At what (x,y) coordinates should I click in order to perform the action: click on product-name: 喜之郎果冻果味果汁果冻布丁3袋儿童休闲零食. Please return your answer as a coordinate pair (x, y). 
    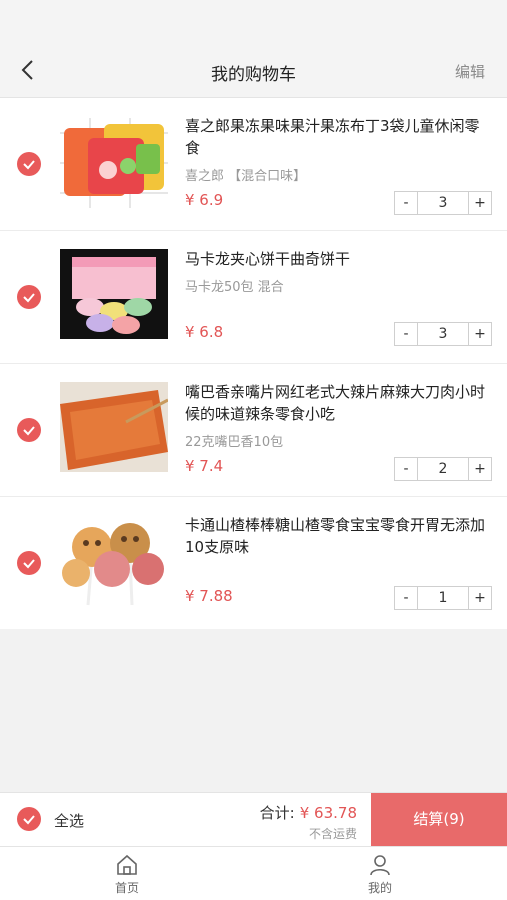
    Looking at the image, I should click on (337, 137).